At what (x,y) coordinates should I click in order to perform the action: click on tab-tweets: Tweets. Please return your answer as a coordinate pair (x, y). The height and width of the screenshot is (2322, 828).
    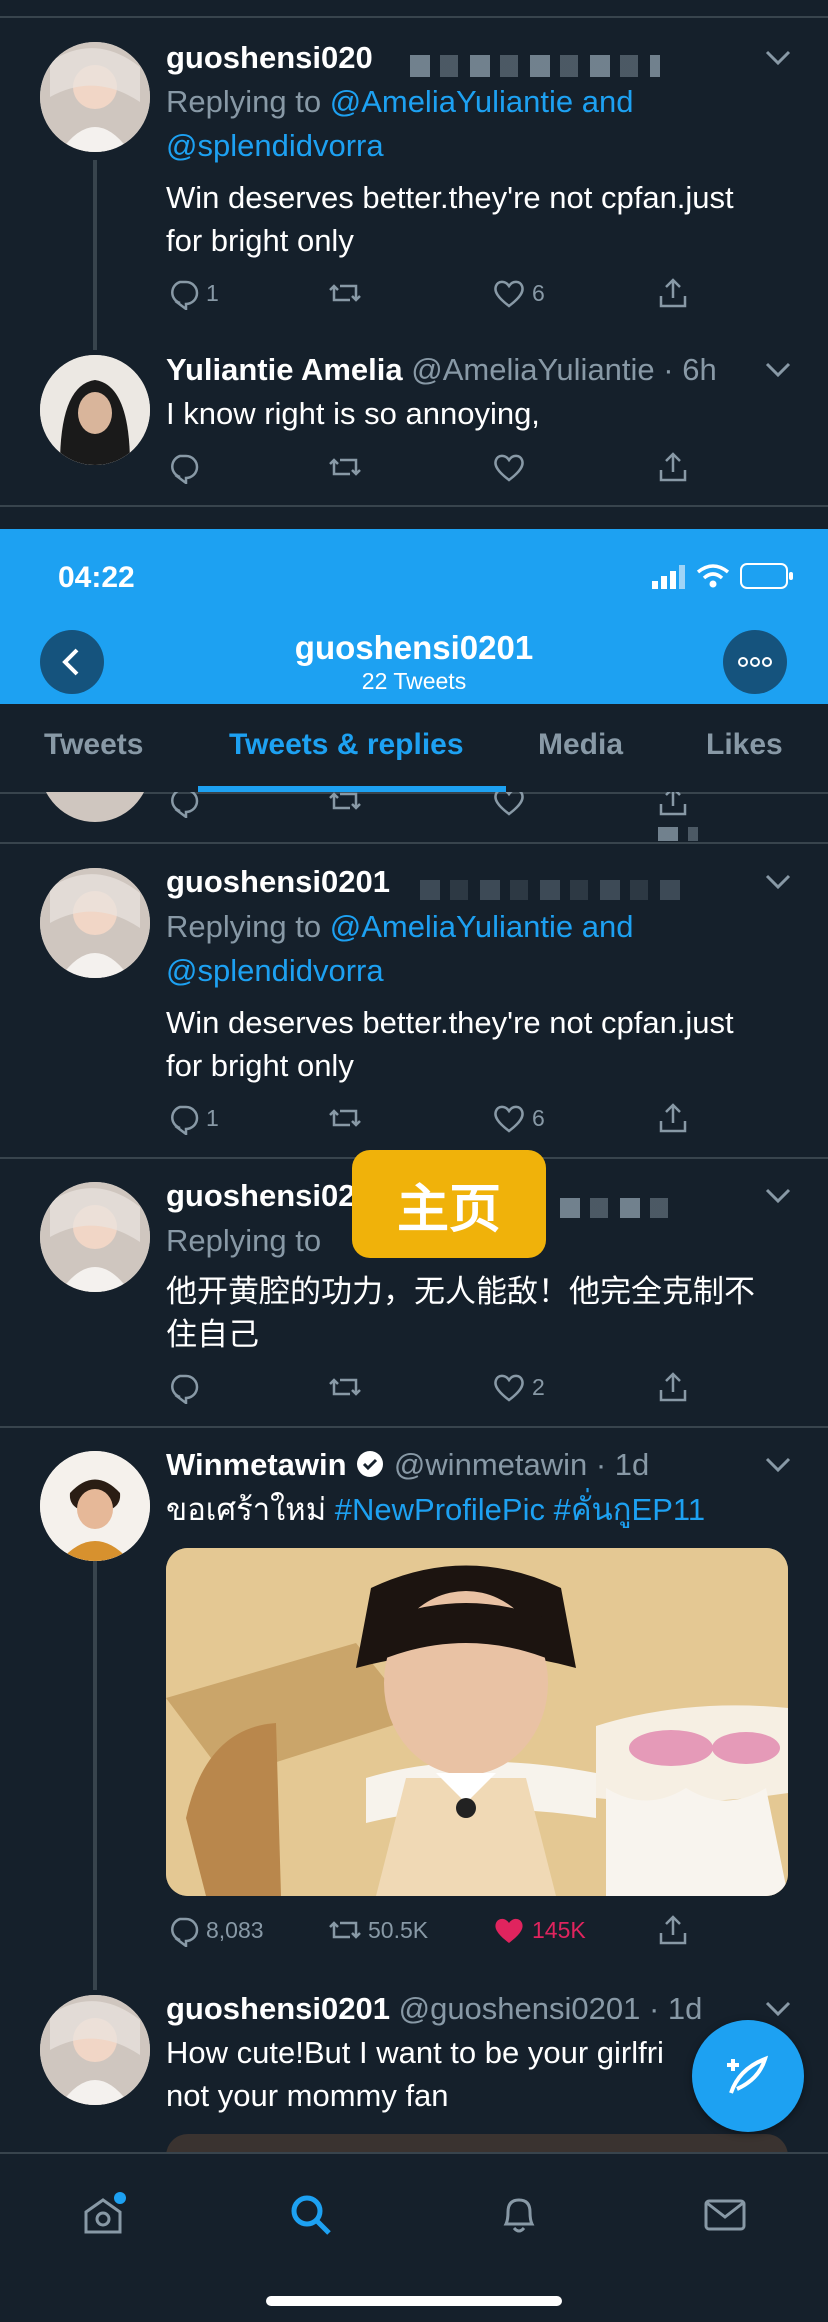
    Looking at the image, I should click on (93, 745).